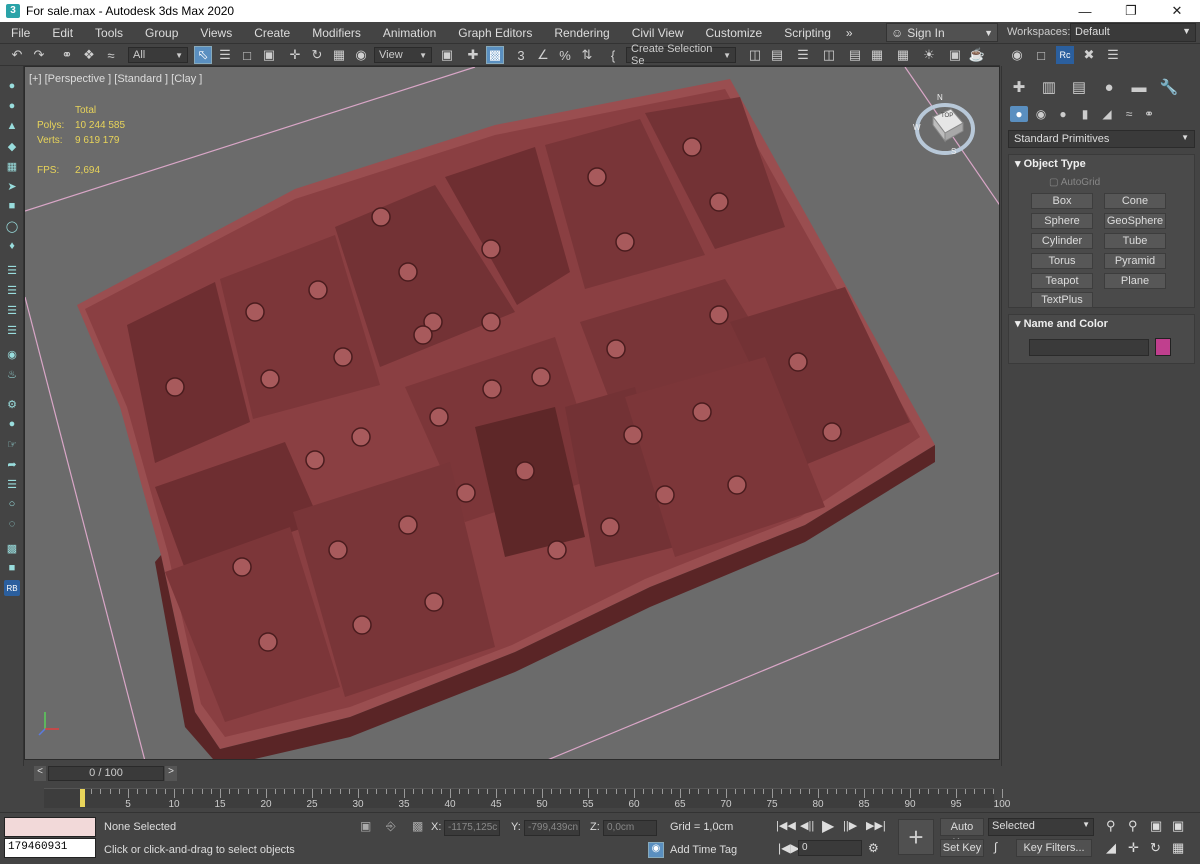 The image size is (1200, 864). I want to click on set-keys-icon: +, so click(916, 837).